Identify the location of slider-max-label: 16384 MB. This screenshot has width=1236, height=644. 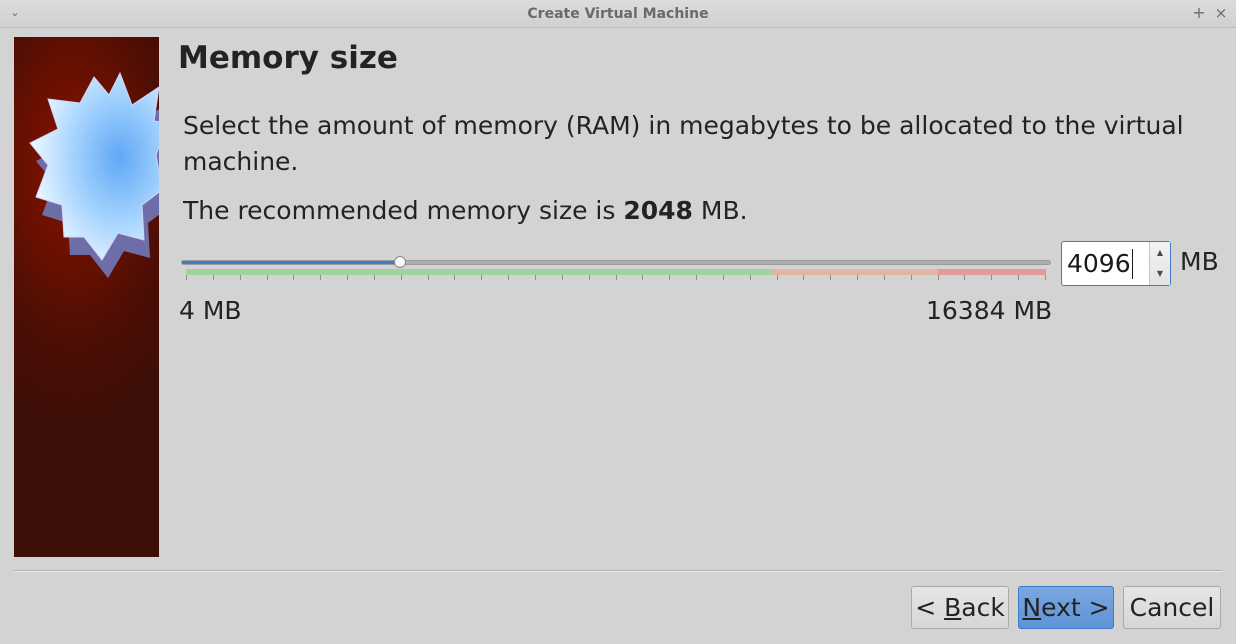
(989, 310).